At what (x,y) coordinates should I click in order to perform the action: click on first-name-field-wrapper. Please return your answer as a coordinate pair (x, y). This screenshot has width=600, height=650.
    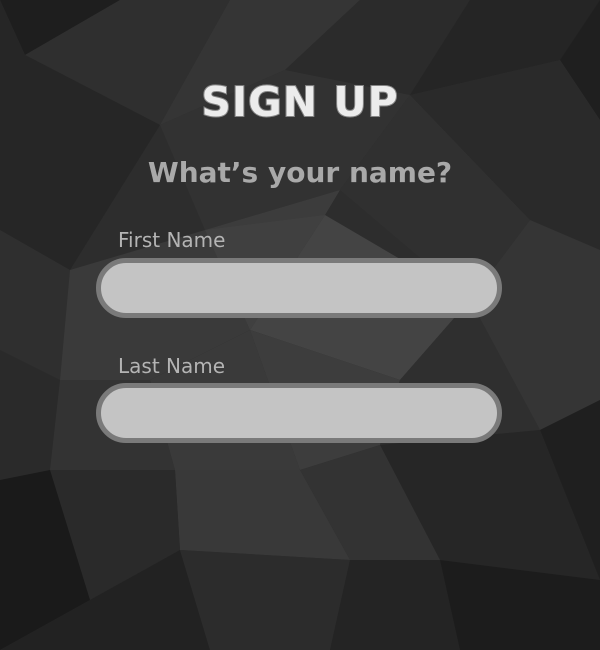
    Looking at the image, I should click on (299, 288).